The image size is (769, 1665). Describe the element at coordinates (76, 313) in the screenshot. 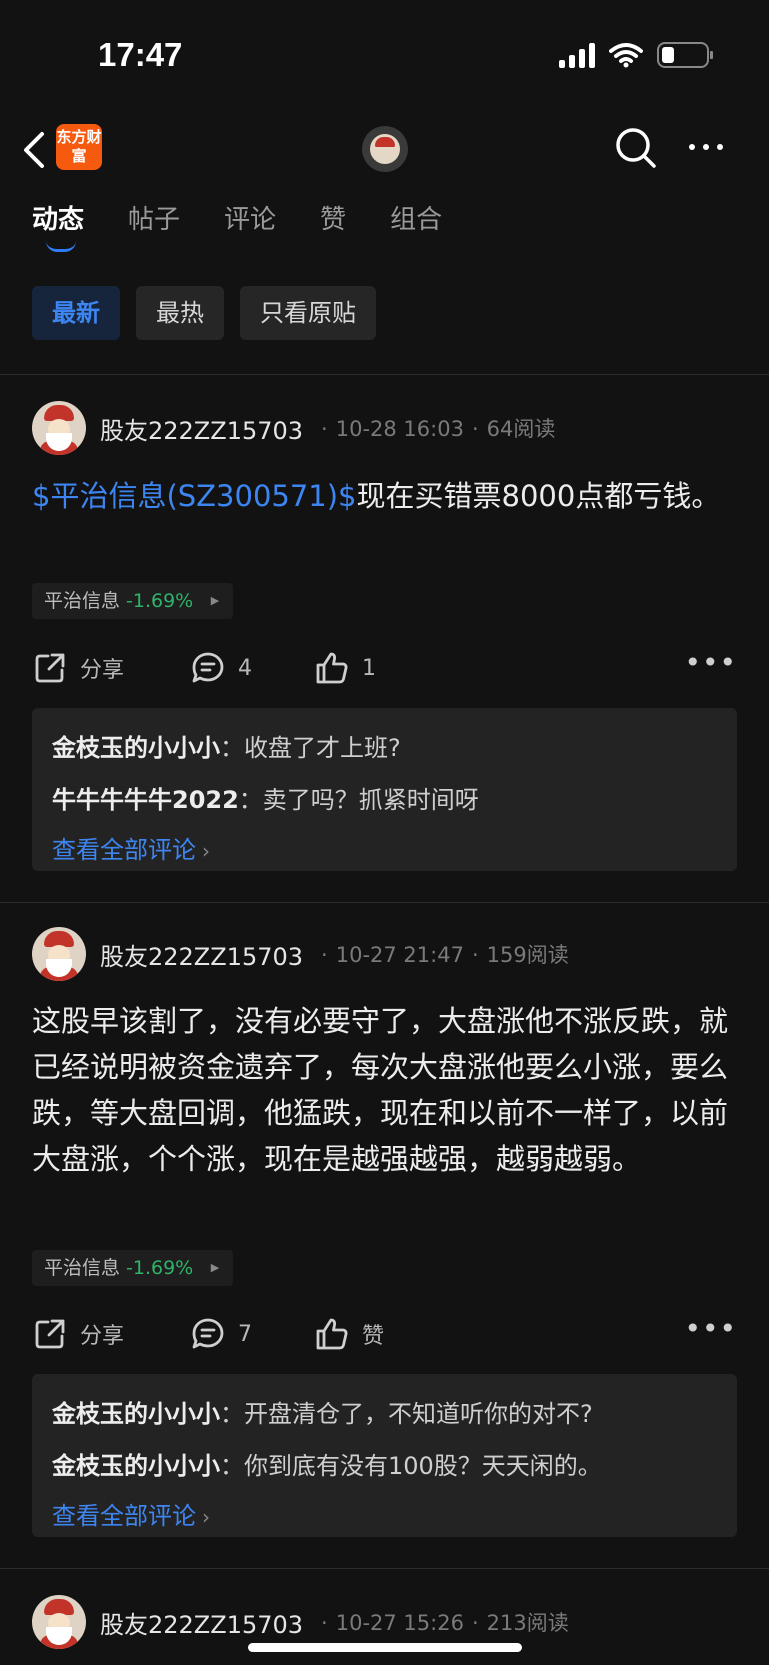

I see `filter-latest: 最新` at that location.